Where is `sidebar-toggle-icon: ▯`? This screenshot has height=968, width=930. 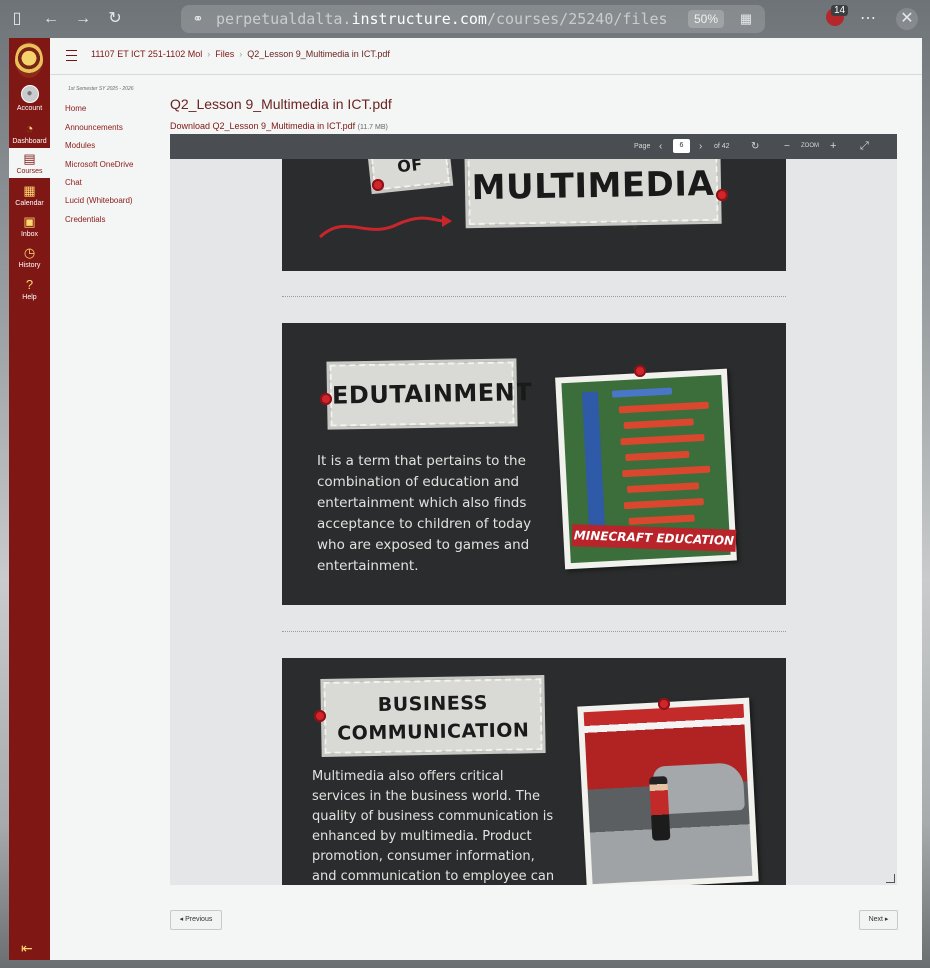
sidebar-toggle-icon: ▯ is located at coordinates (17, 19).